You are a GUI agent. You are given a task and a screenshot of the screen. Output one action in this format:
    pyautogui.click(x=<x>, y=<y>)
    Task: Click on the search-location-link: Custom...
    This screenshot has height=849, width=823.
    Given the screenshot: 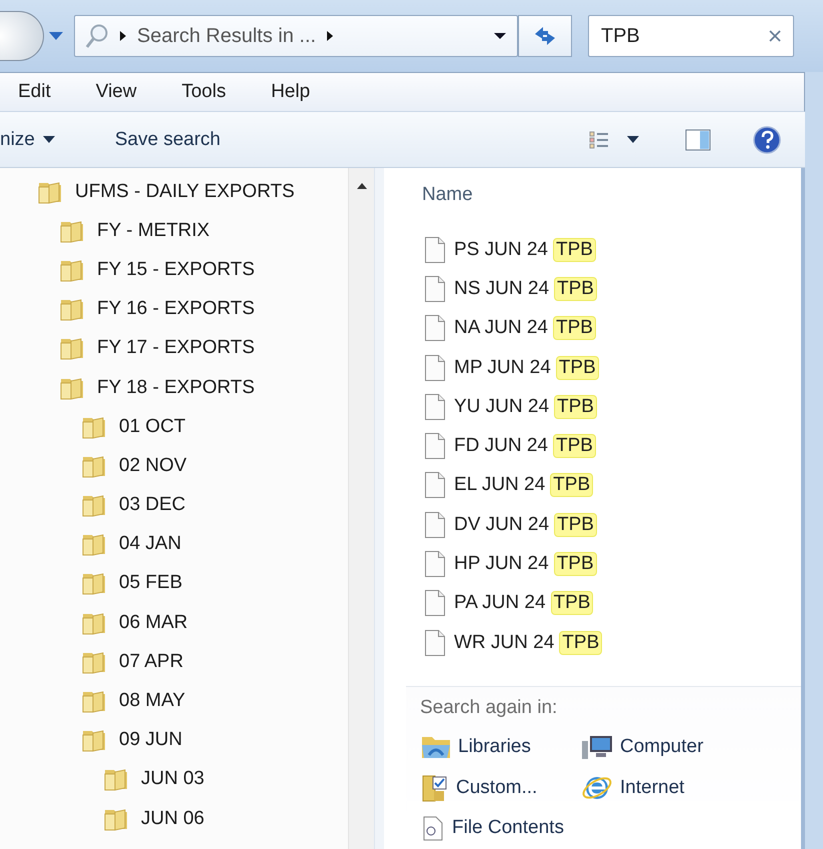 What is the action you would take?
    pyautogui.click(x=495, y=788)
    